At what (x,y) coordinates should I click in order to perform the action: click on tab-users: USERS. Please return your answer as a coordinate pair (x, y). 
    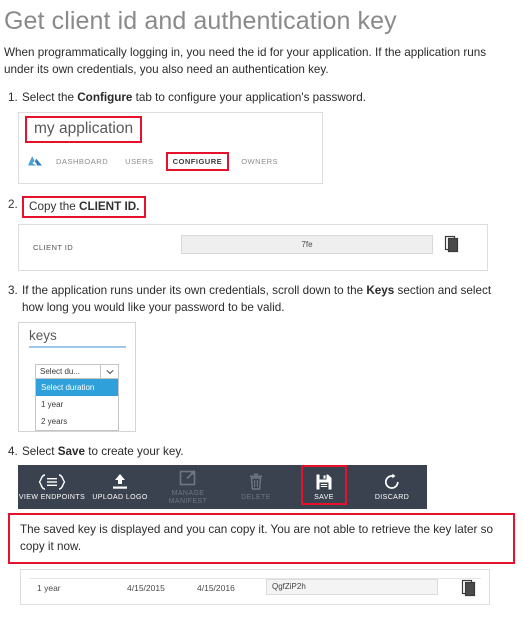
    Looking at the image, I should click on (139, 161).